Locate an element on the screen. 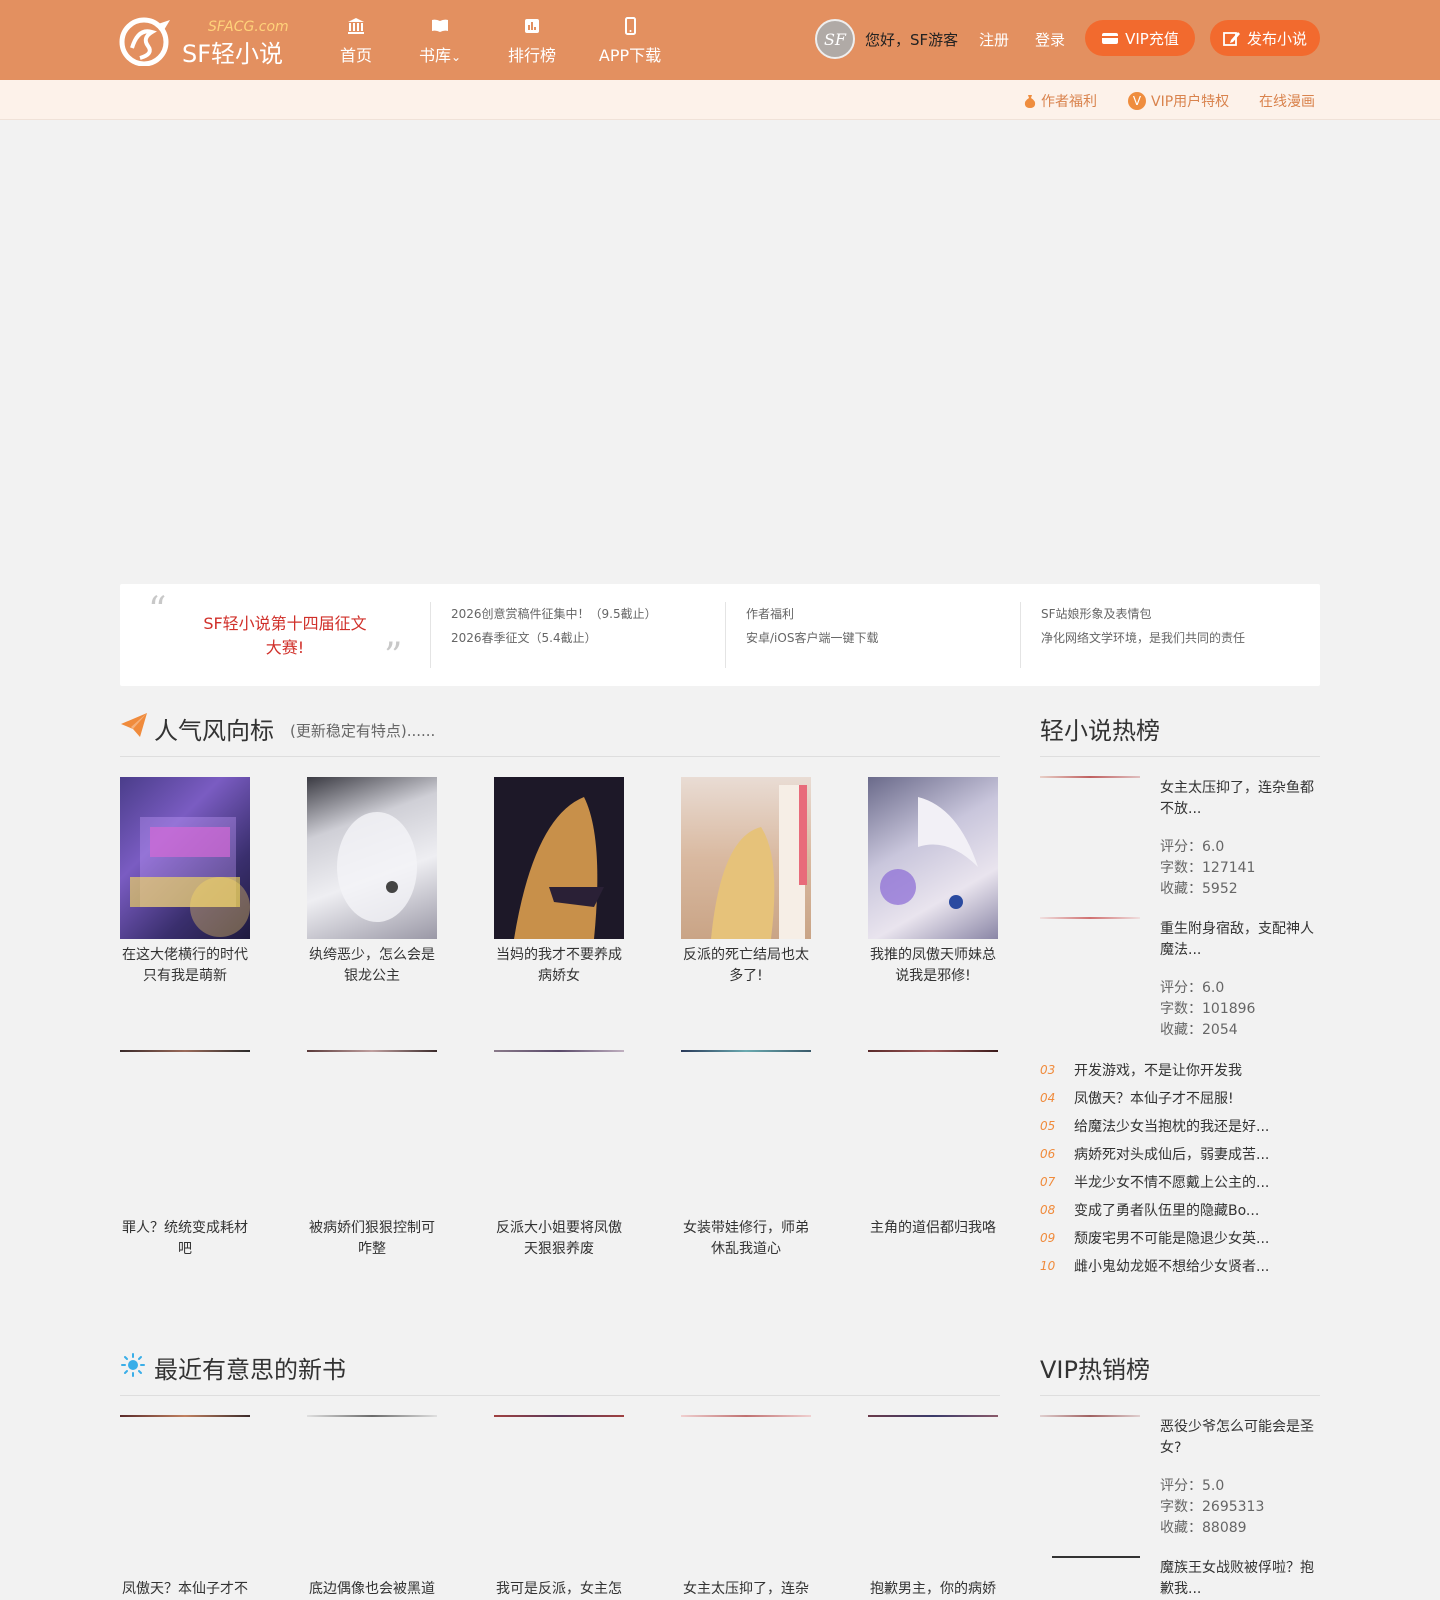  user-avatar: SF is located at coordinates (835, 39).